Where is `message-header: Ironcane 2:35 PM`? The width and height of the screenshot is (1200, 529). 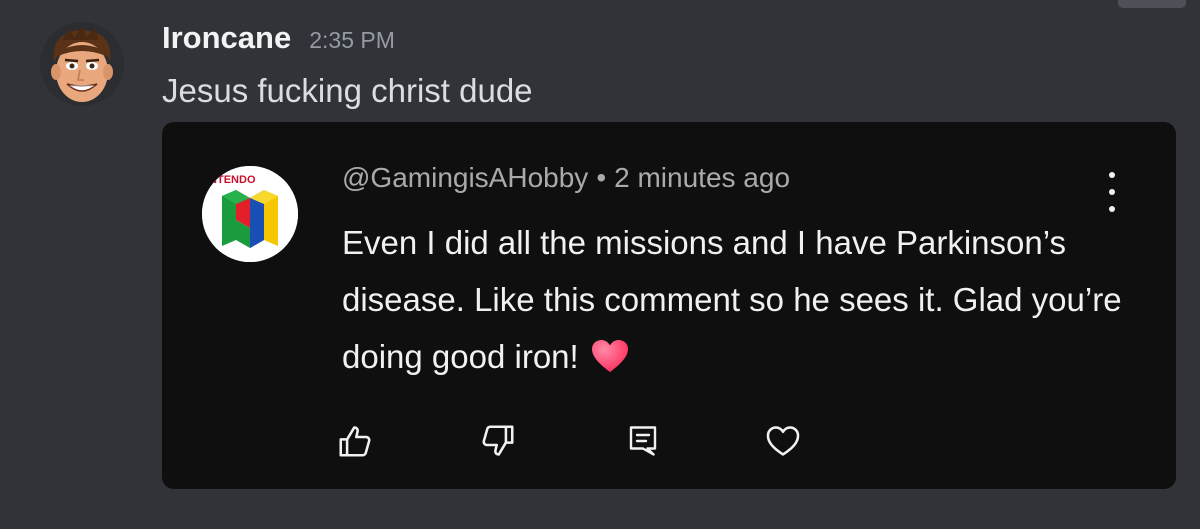 message-header: Ironcane 2:35 PM is located at coordinates (278, 44).